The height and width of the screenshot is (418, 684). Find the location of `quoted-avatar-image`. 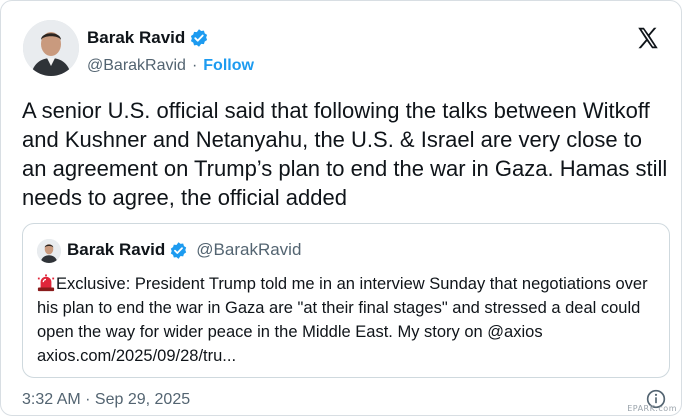

quoted-avatar-image is located at coordinates (49, 251).